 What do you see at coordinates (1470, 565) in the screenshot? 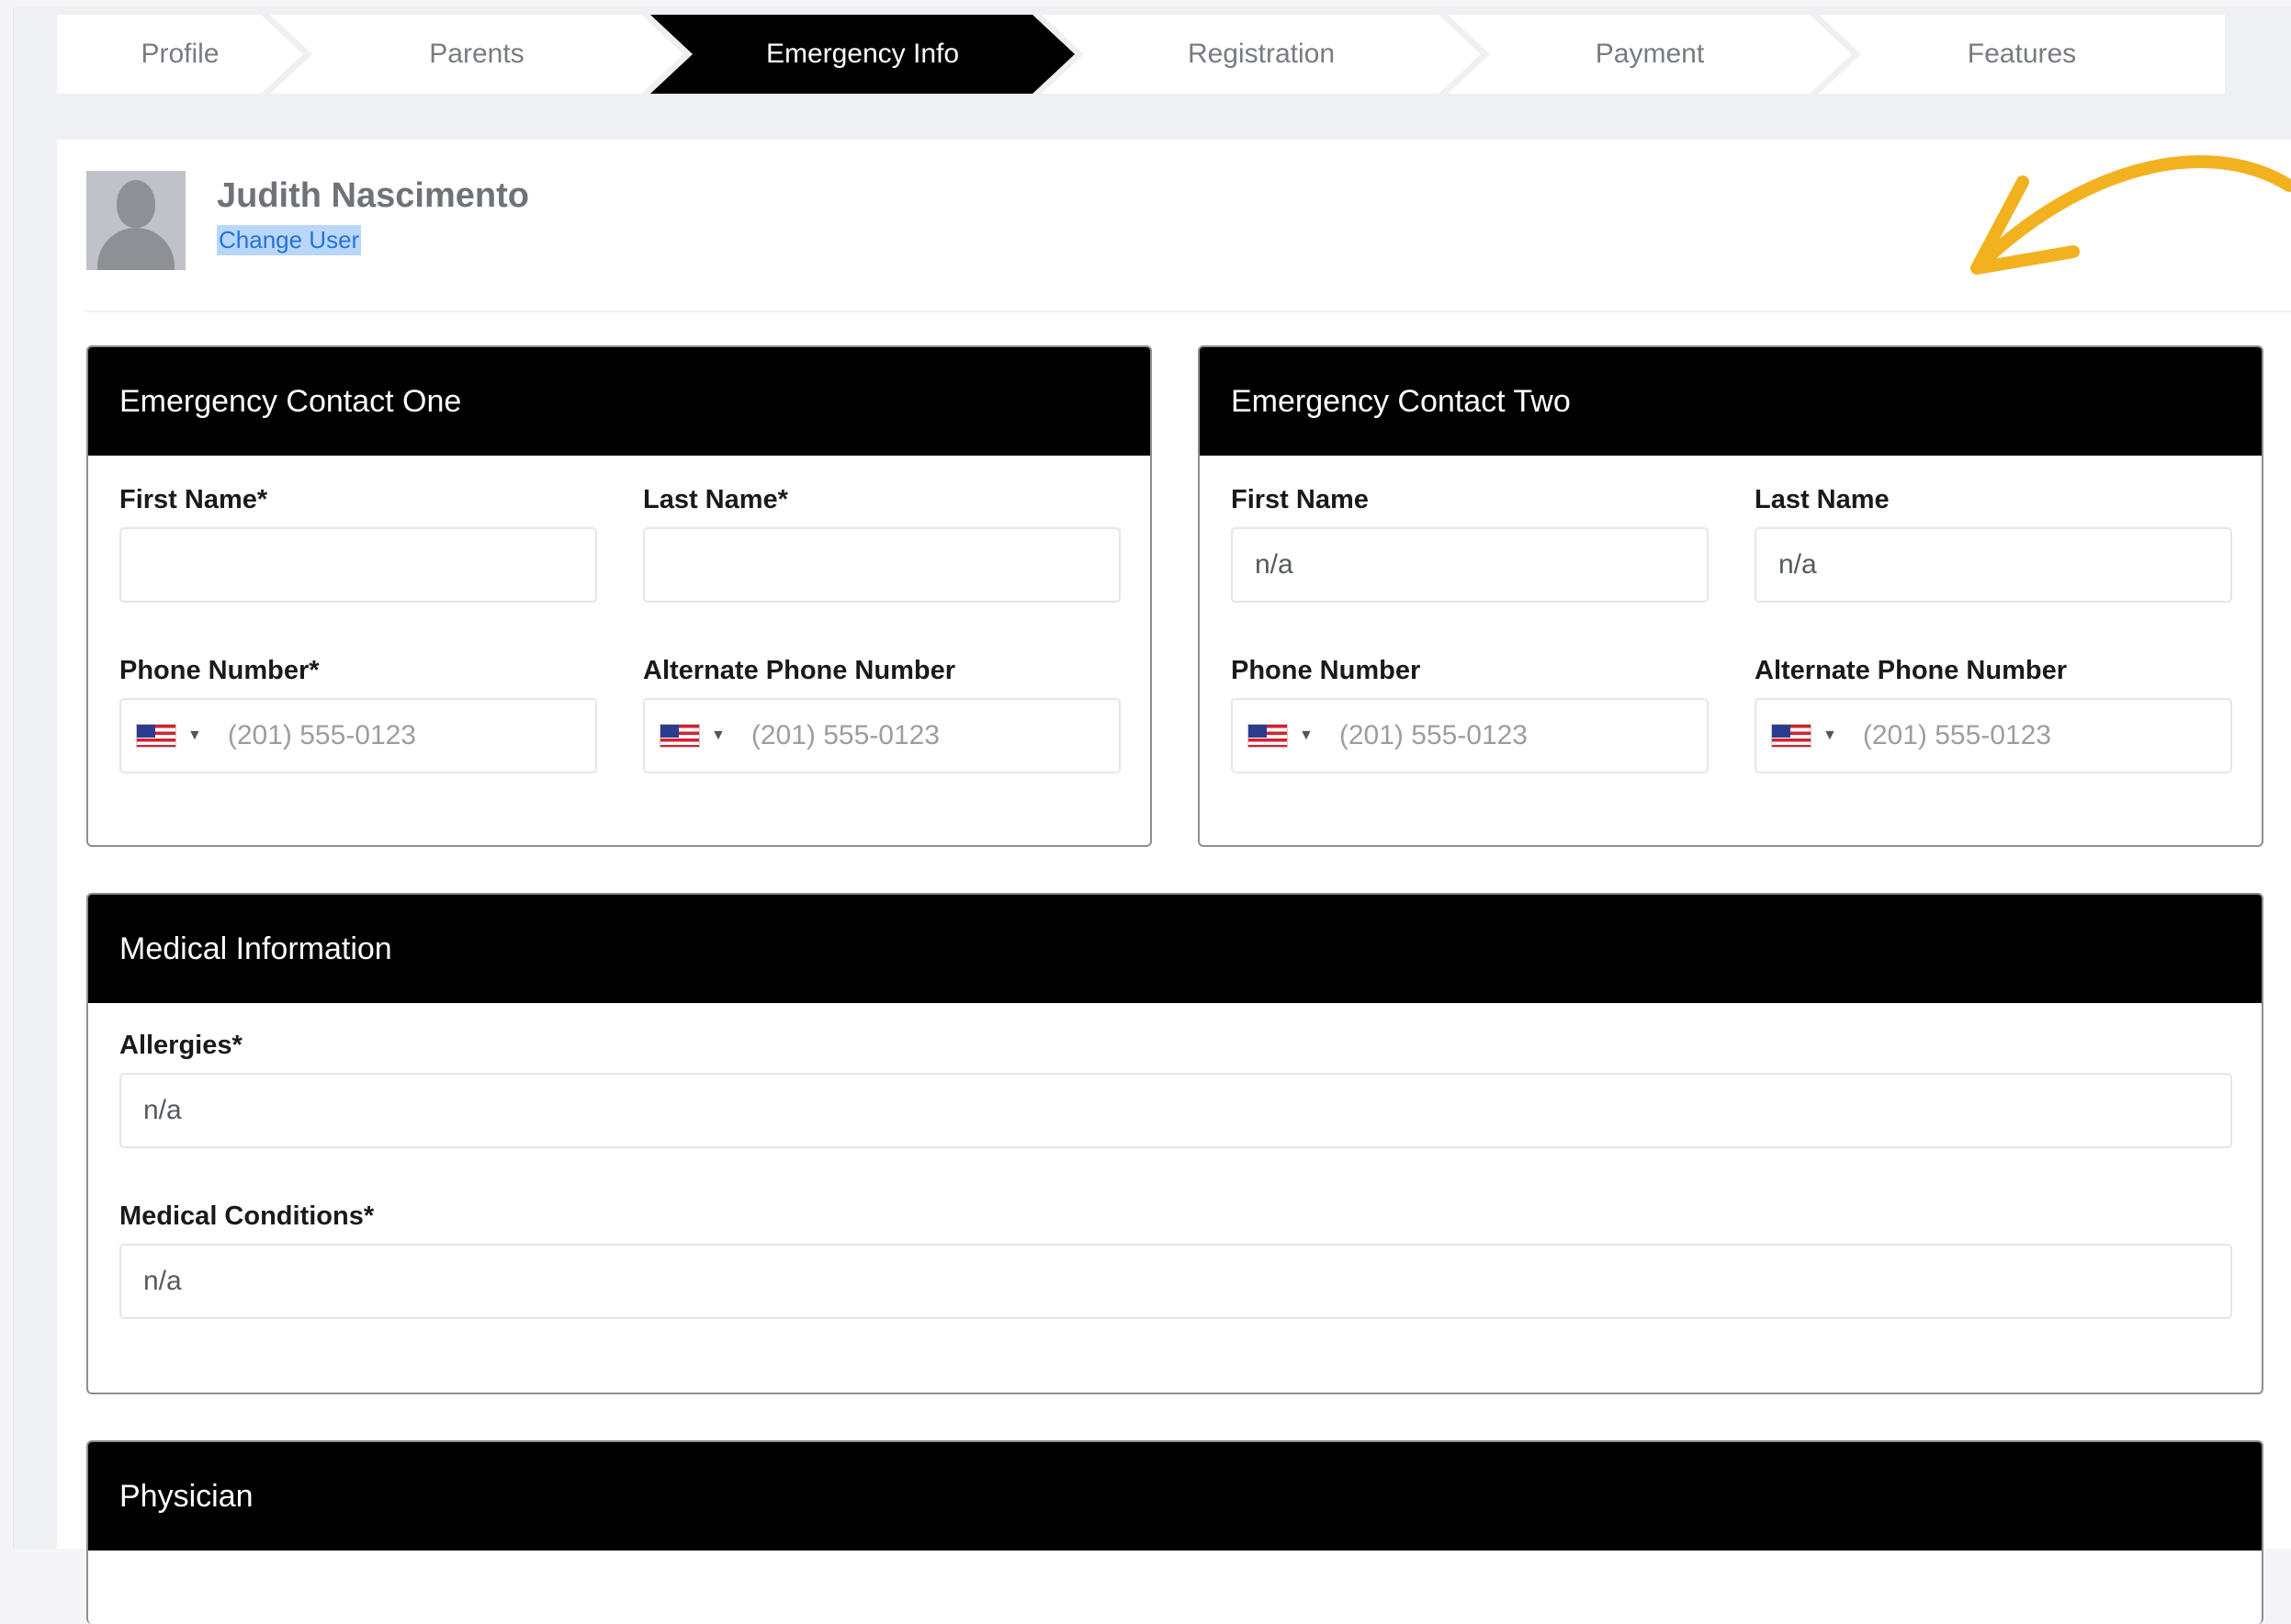
I see `first-name-input: n/a` at bounding box center [1470, 565].